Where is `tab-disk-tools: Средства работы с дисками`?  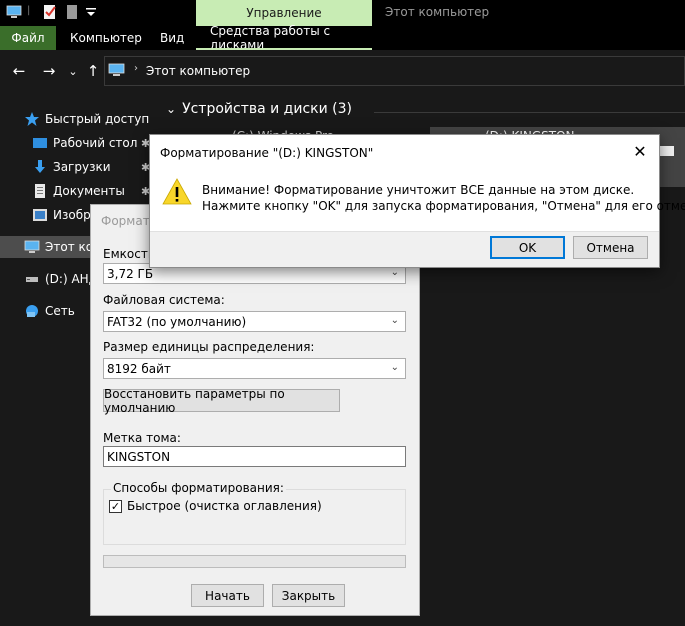 tab-disk-tools: Средства работы с дисками is located at coordinates (285, 38).